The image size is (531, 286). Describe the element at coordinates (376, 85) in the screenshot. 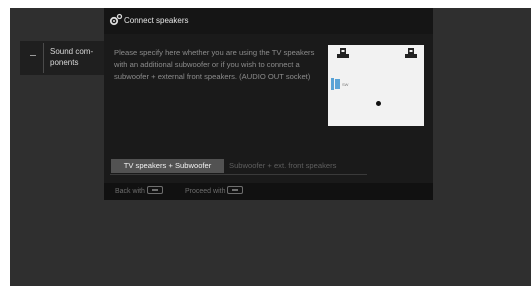

I see `speaker-layout-diagram: SW` at that location.